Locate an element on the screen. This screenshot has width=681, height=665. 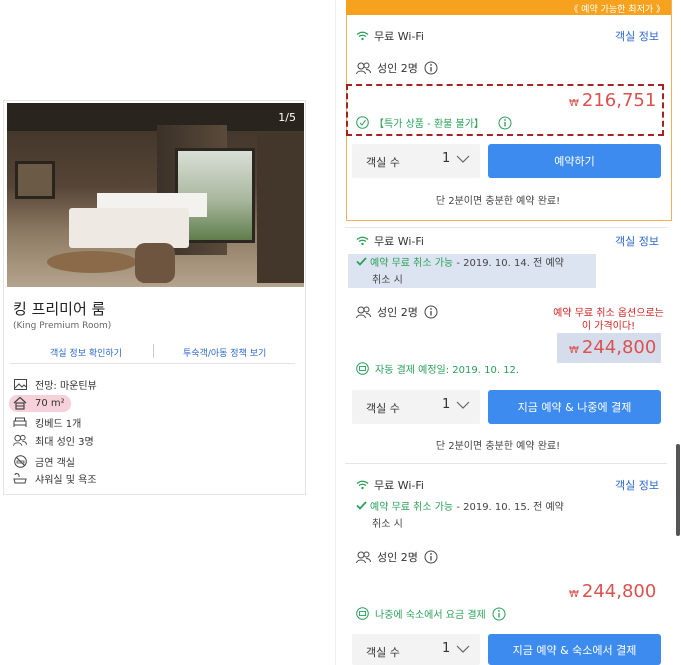
offer3-adults: 성인 2명 is located at coordinates (397, 557).